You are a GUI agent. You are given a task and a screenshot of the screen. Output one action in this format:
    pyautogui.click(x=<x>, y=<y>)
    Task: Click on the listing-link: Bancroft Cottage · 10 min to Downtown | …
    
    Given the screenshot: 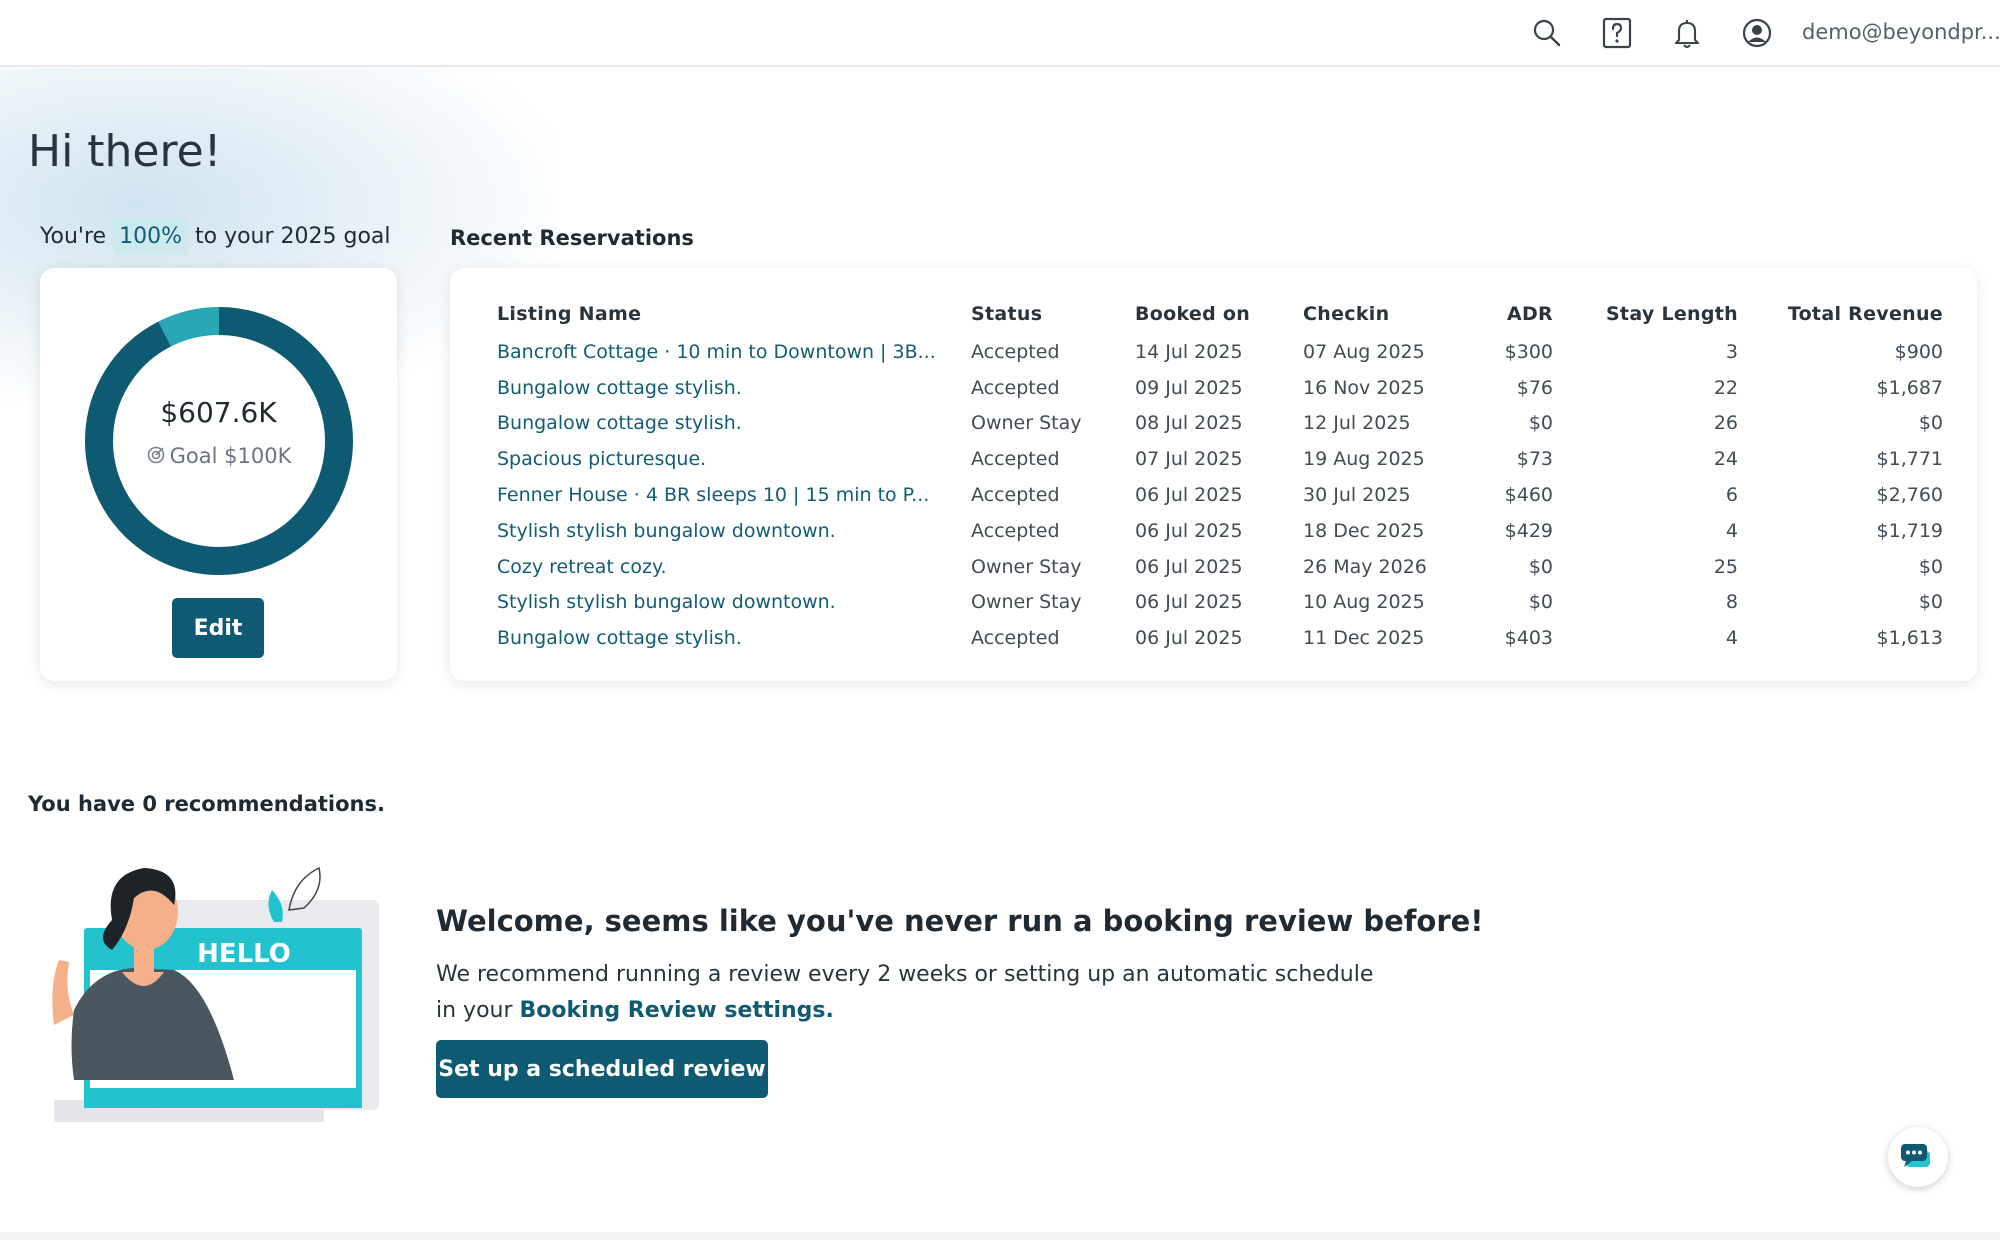 What is the action you would take?
    pyautogui.click(x=716, y=352)
    